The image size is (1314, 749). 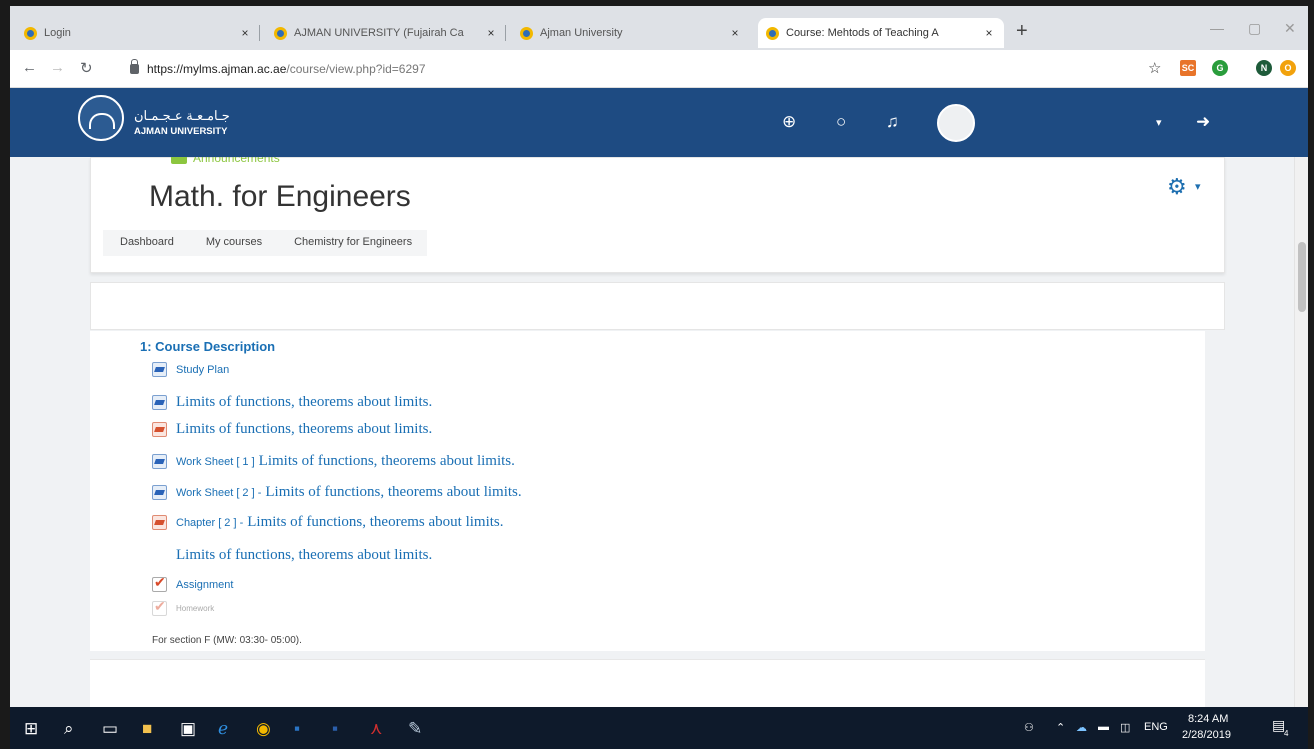 I want to click on search-icon: ⌕, so click(x=69, y=729).